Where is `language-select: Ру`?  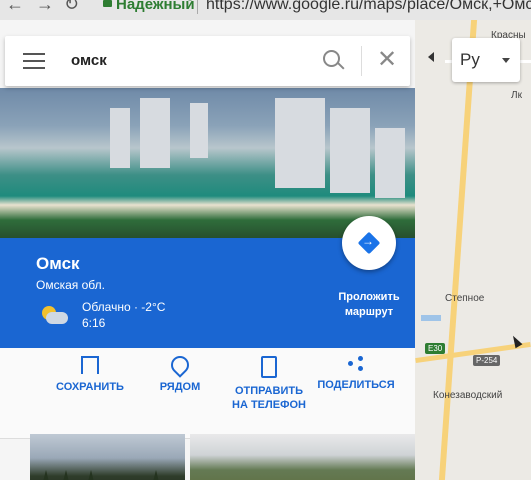
language-select: Ру is located at coordinates (486, 60).